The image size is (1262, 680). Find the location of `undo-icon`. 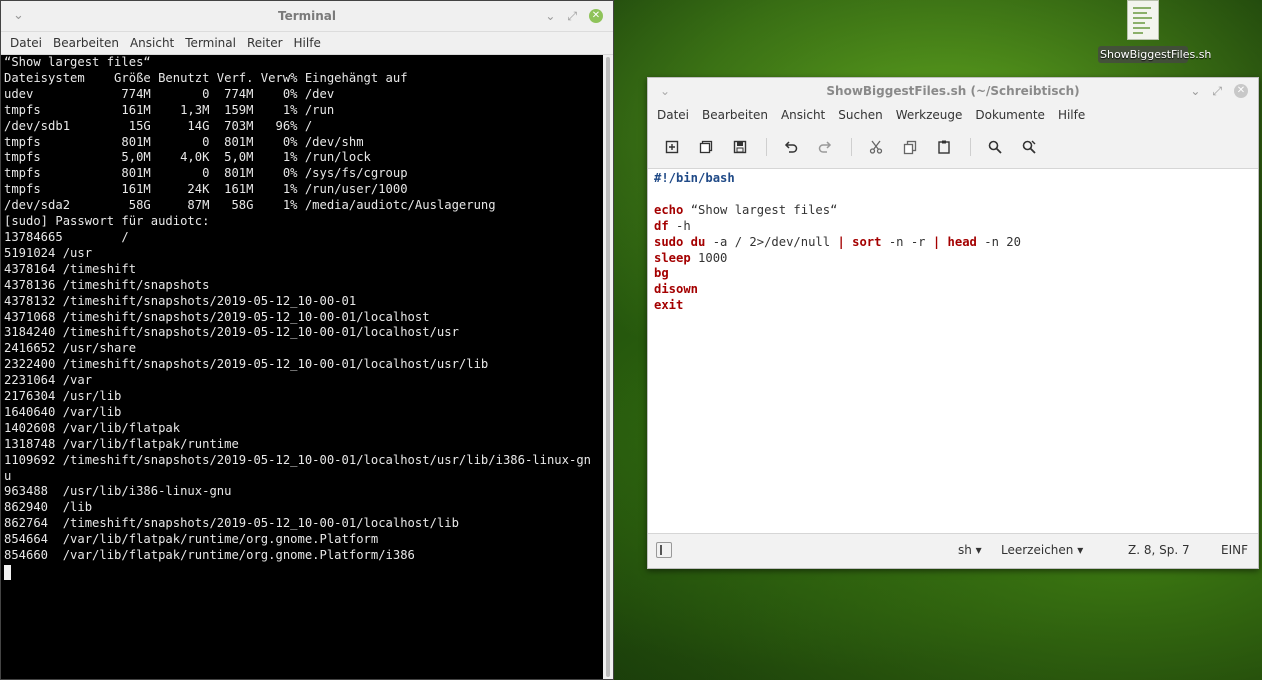

undo-icon is located at coordinates (791, 147).